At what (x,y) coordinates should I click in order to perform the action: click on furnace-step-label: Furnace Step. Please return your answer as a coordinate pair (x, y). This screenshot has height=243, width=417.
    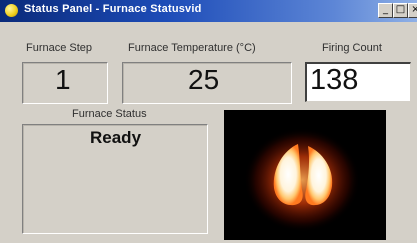
    Looking at the image, I should click on (59, 48).